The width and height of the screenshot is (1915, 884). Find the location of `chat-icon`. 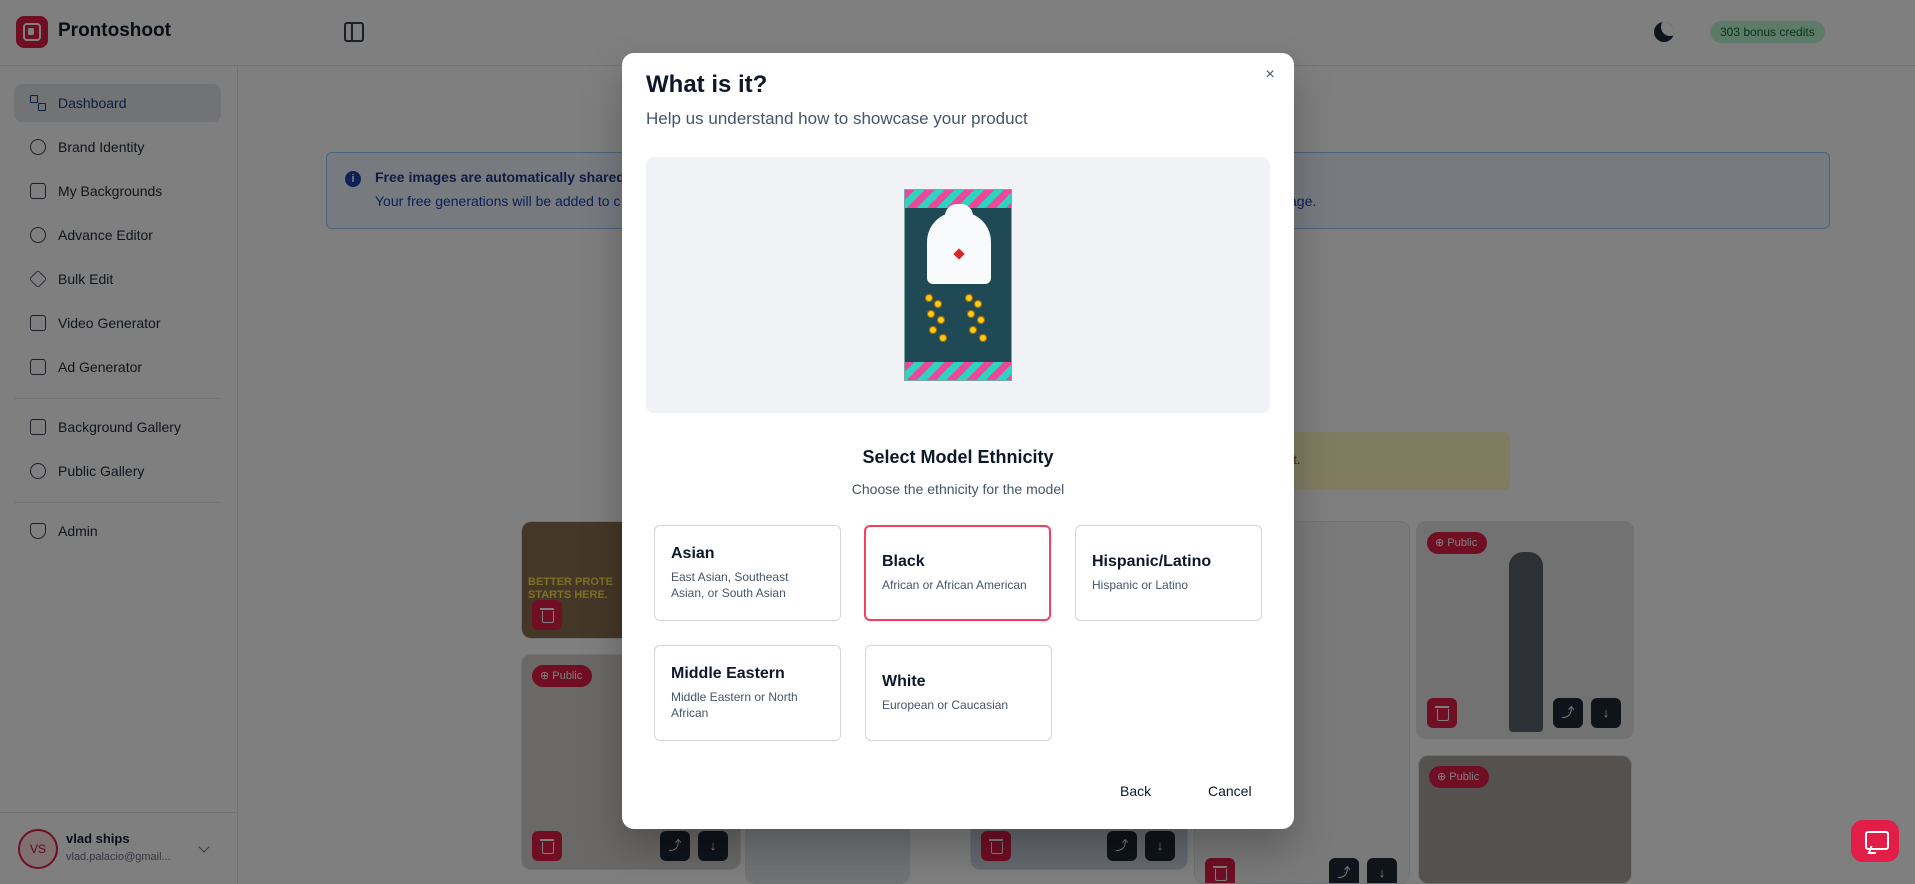

chat-icon is located at coordinates (1875, 841).